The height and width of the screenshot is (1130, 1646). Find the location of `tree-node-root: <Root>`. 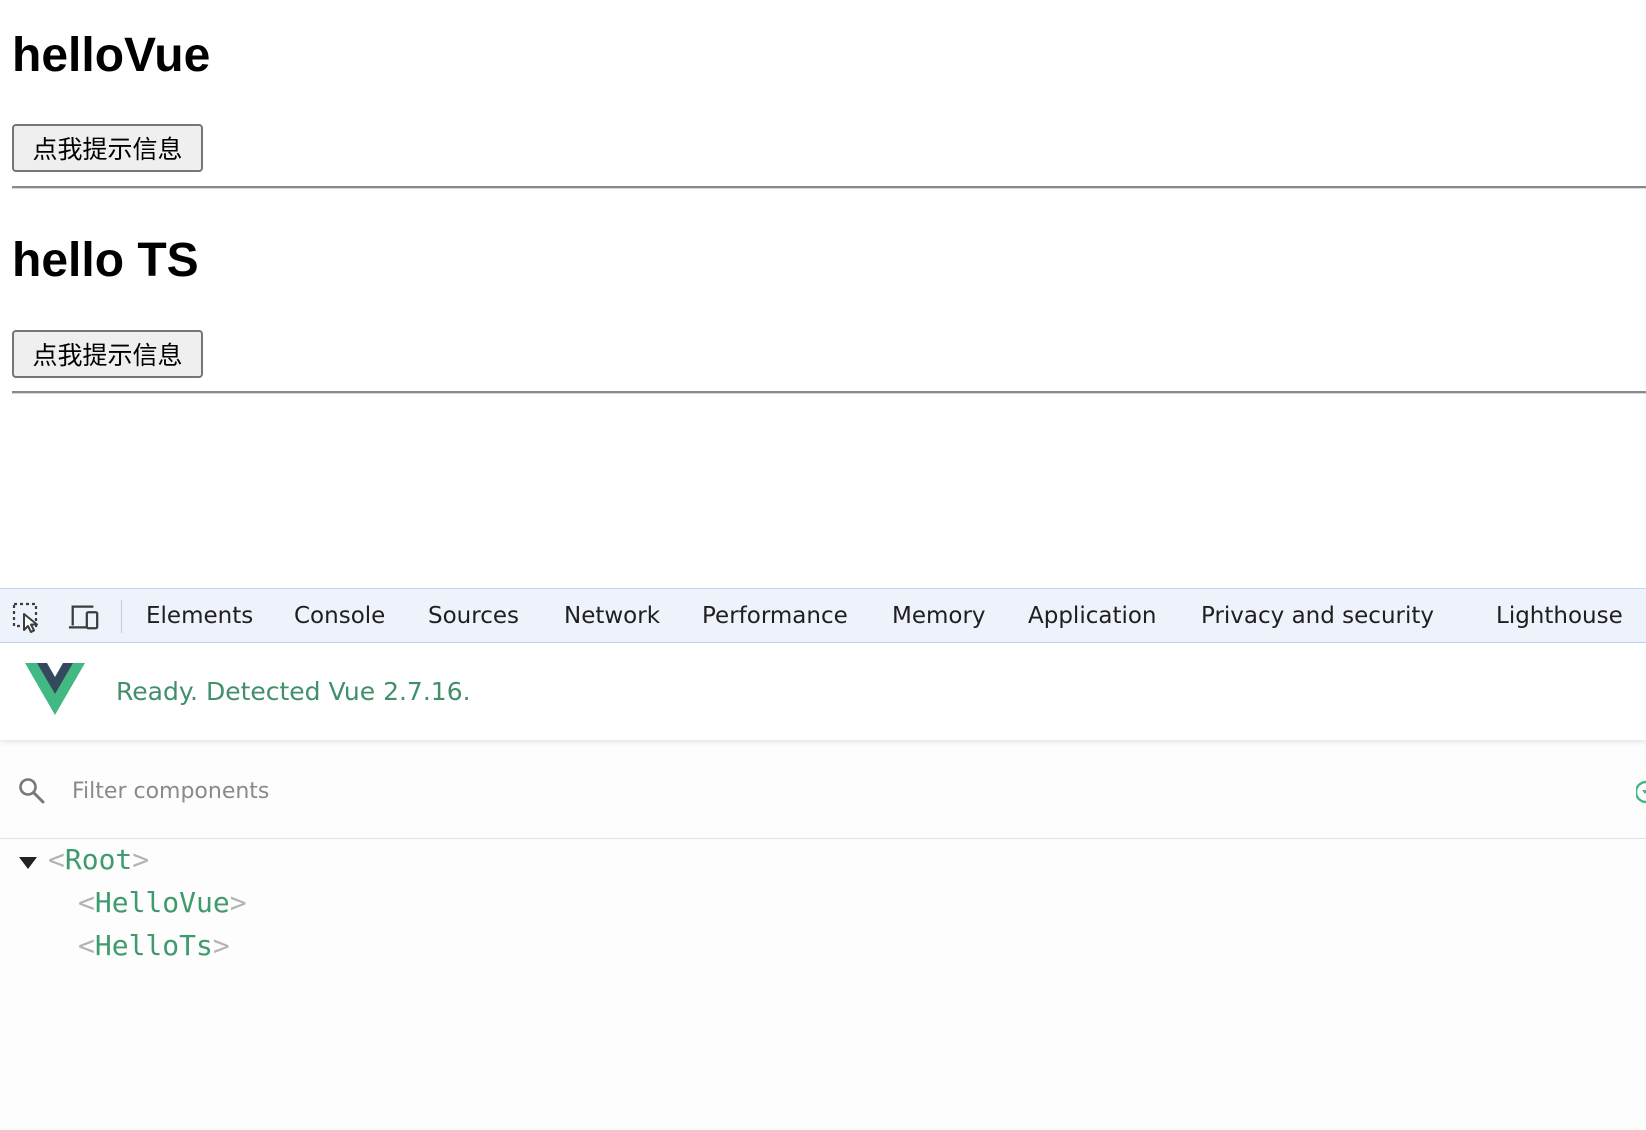

tree-node-root: <Root> is located at coordinates (98, 860).